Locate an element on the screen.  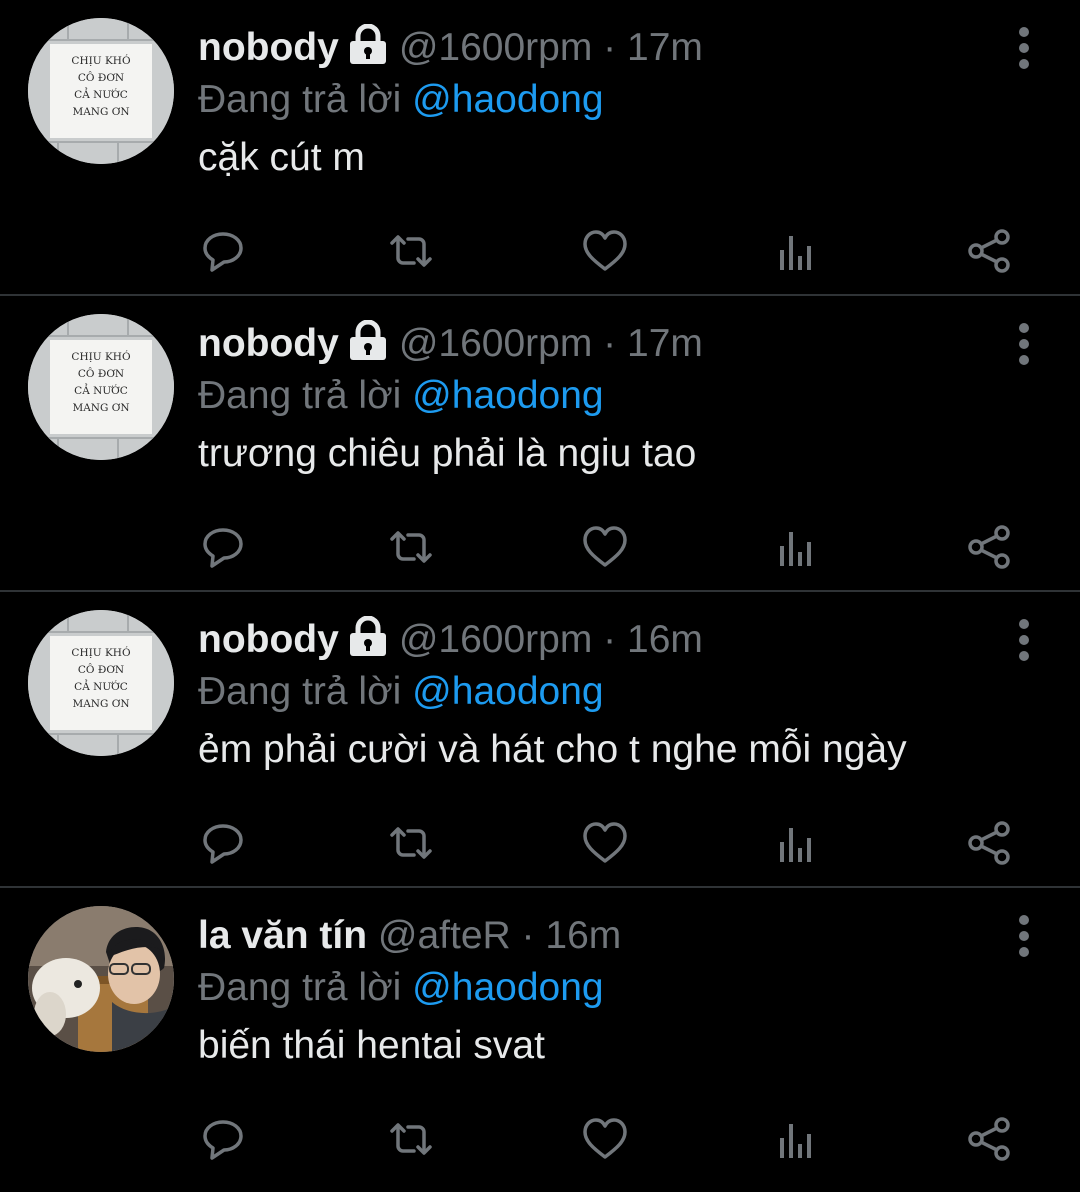
tweet-text: ẻm phải cười và hát cho t nghe mỗi ngày is located at coordinates (552, 749).